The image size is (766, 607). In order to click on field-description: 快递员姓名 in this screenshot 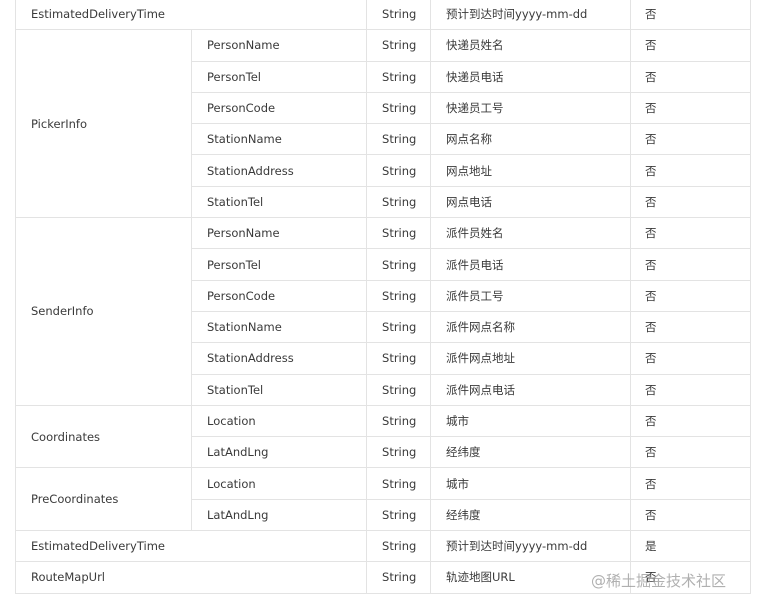, I will do `click(531, 45)`.